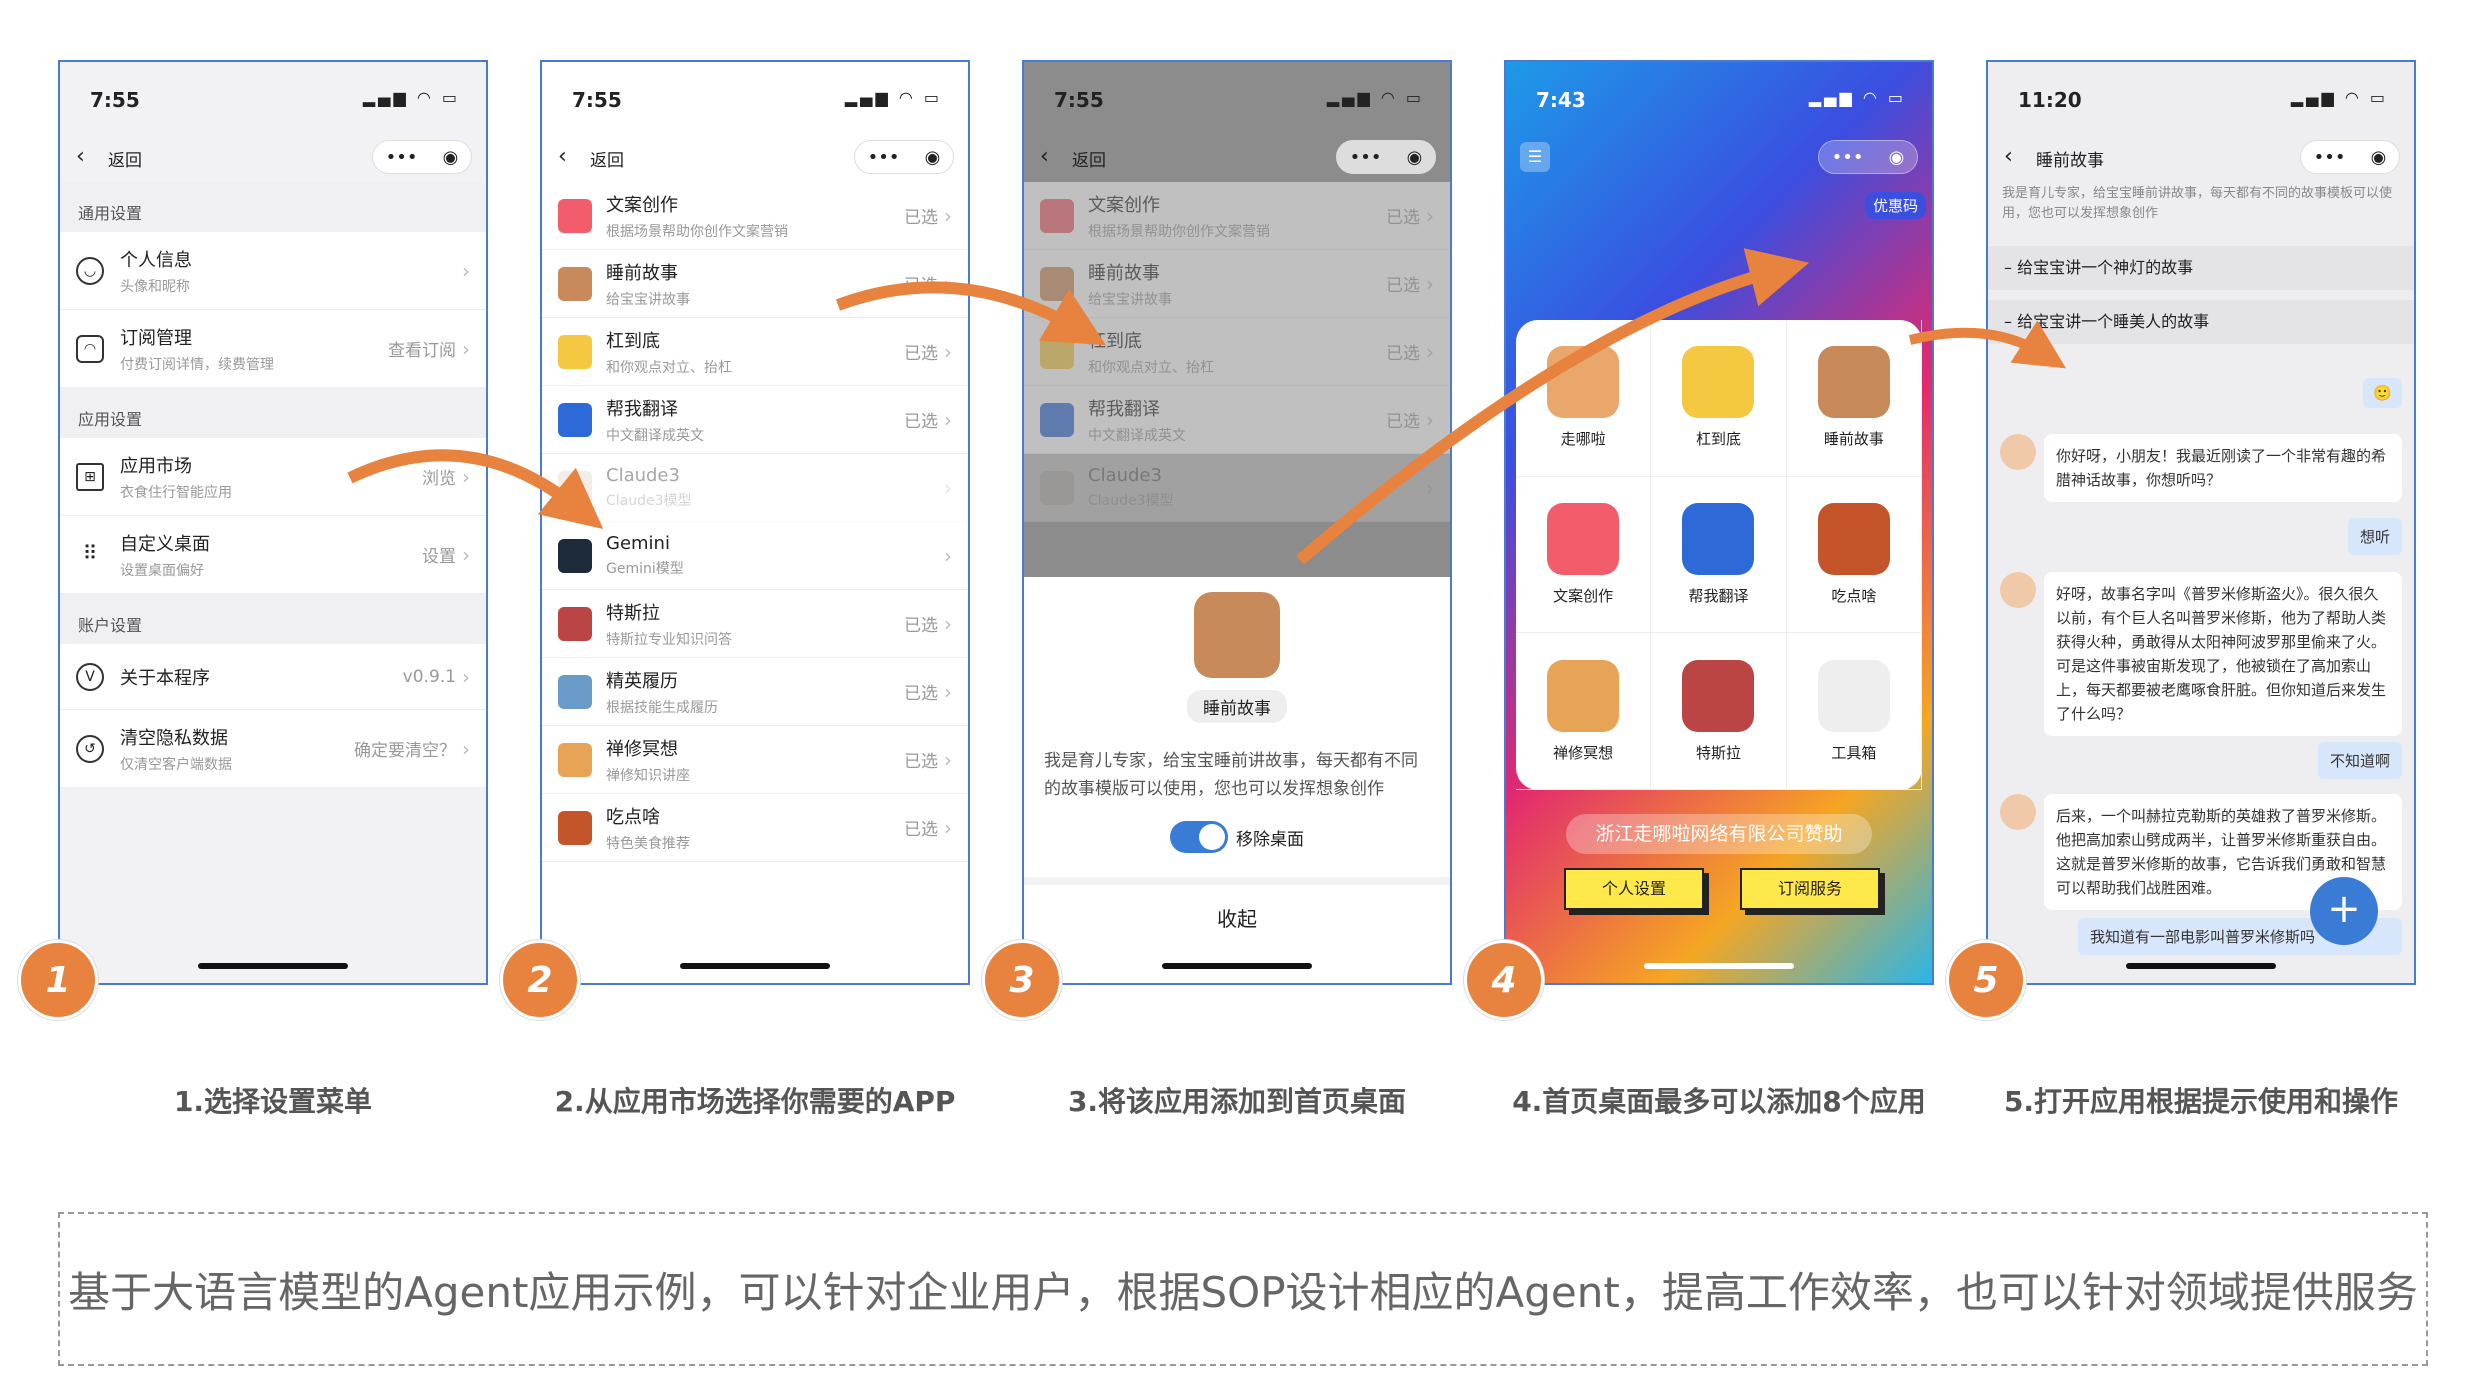  What do you see at coordinates (439, 479) in the screenshot?
I see `row-value: 浏览` at bounding box center [439, 479].